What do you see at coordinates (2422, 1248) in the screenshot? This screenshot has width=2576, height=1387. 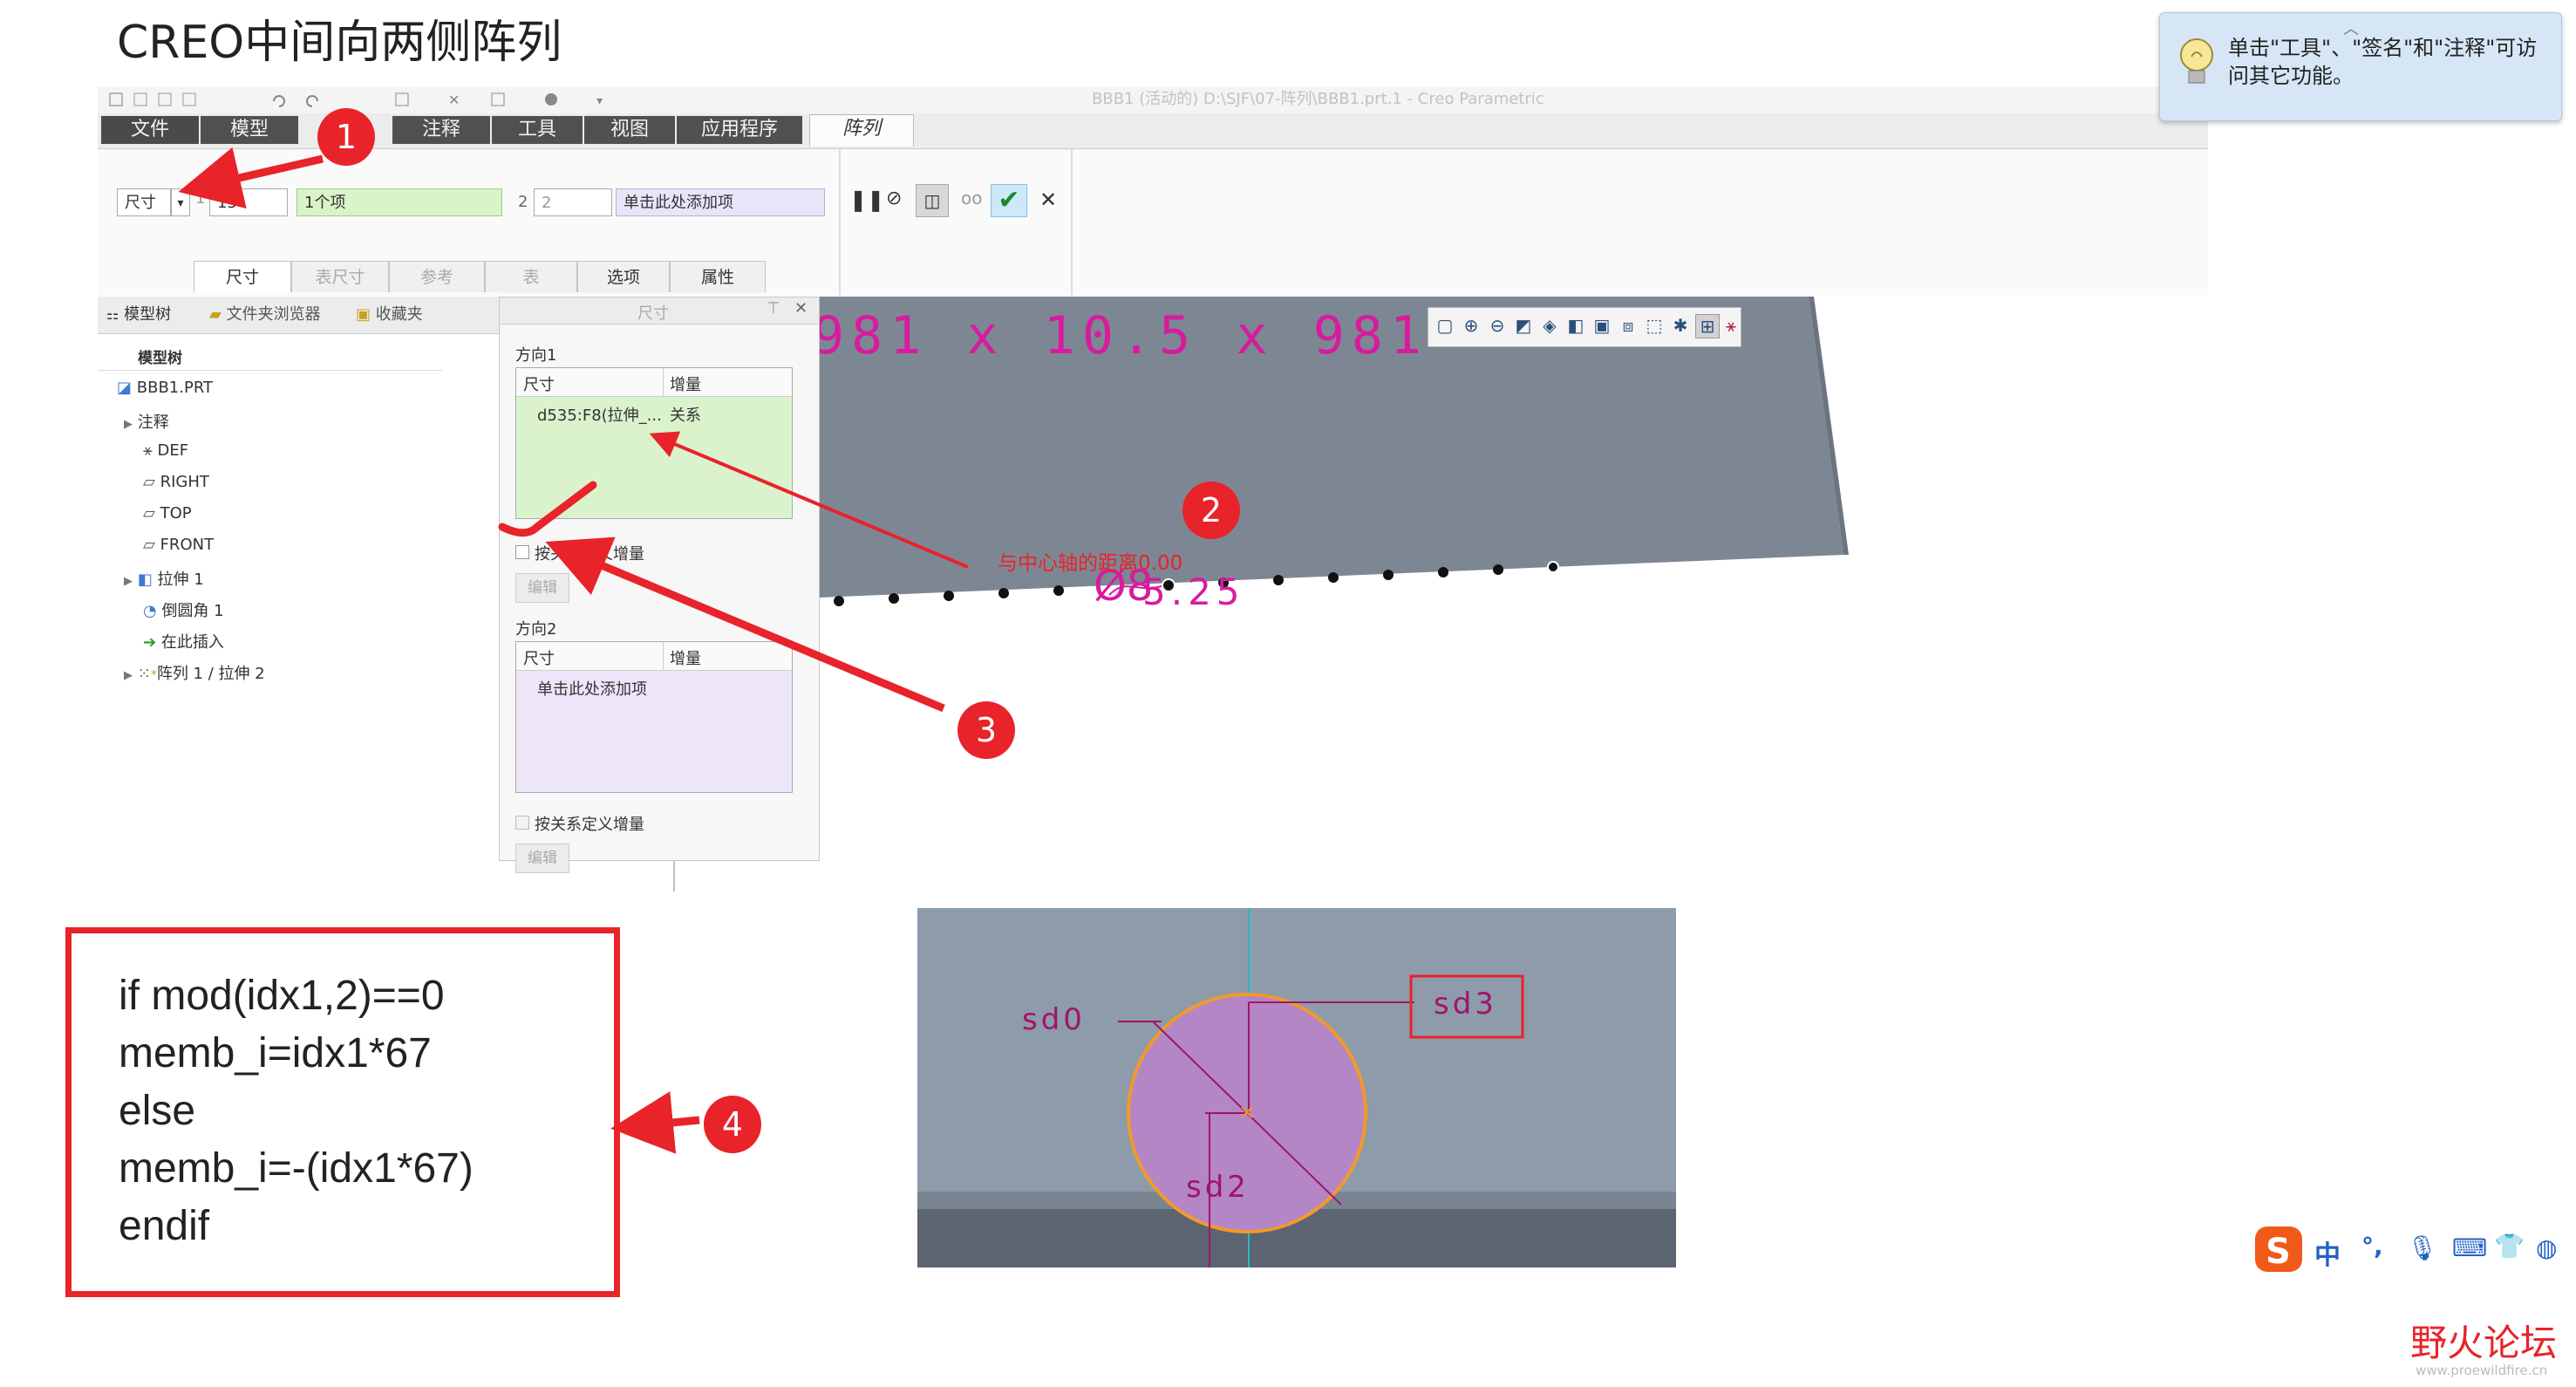 I see `microphone-icon: 🎙` at bounding box center [2422, 1248].